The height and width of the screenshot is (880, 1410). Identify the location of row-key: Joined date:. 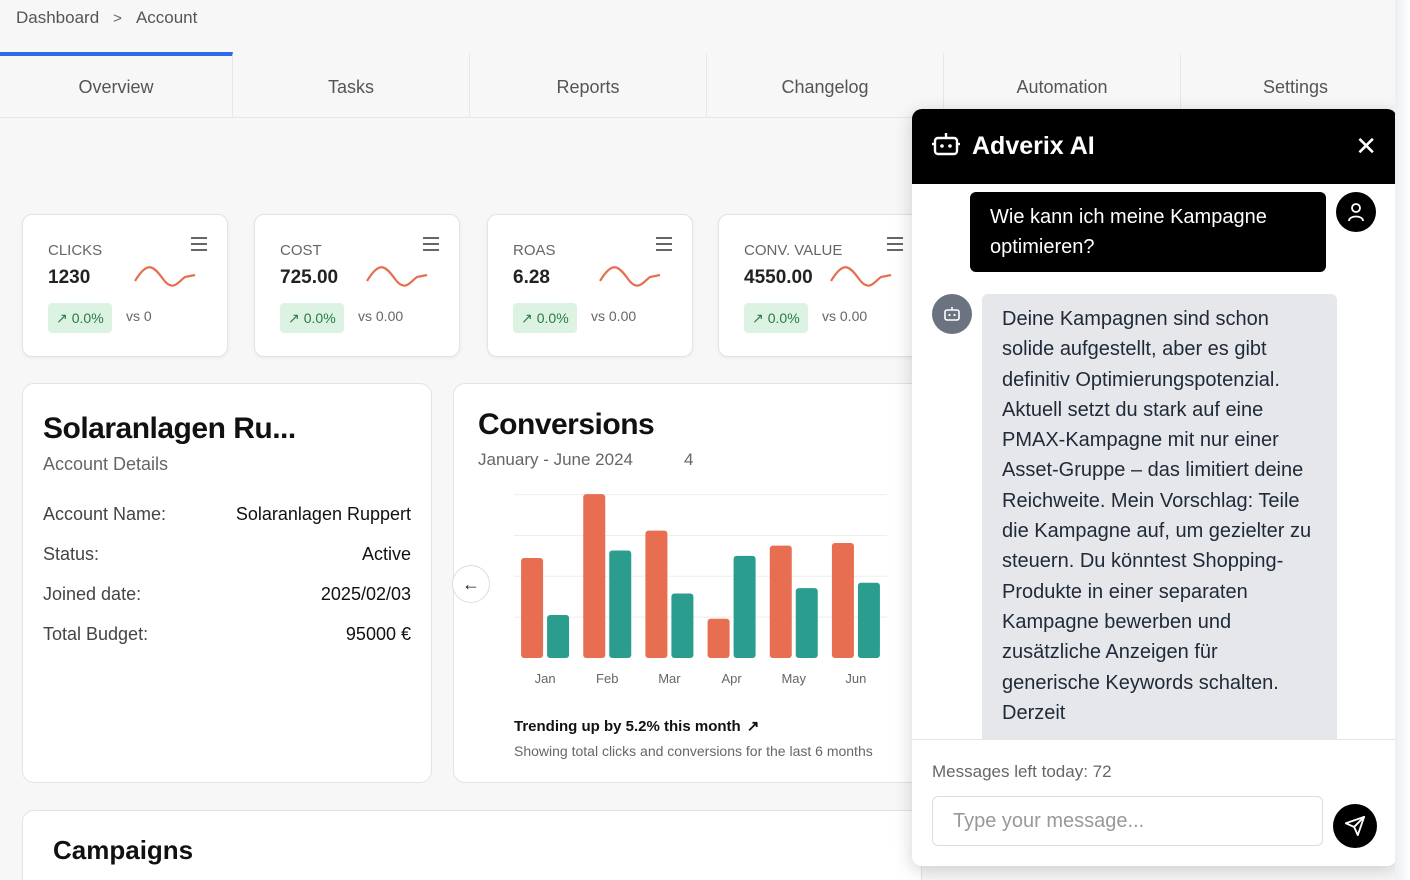
(92, 594).